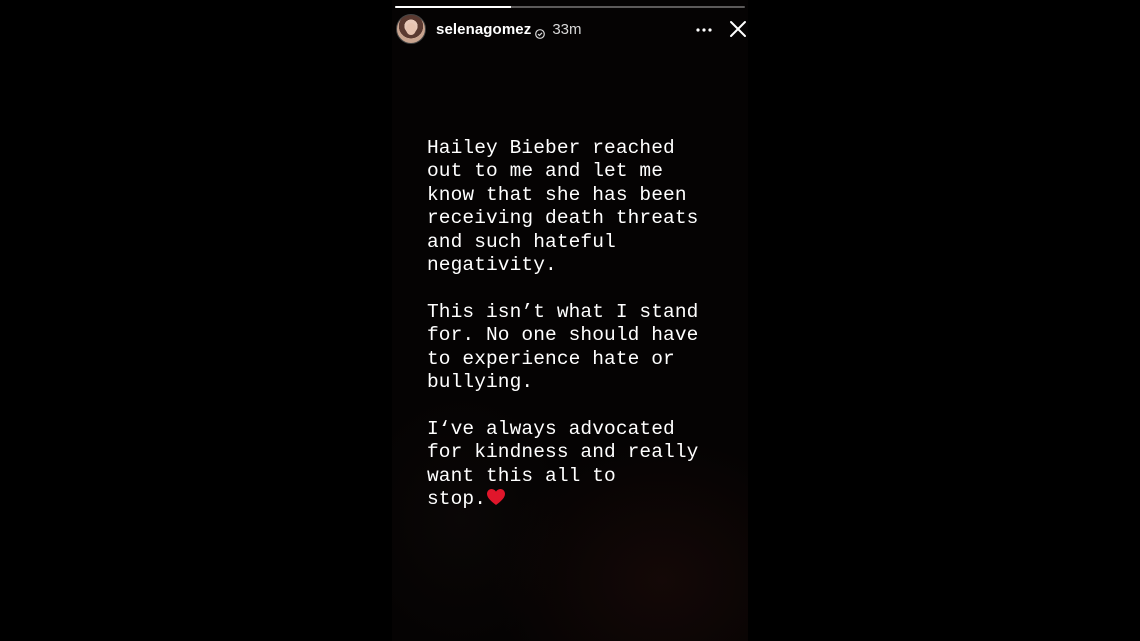 The height and width of the screenshot is (641, 1140). I want to click on story-progress-fill, so click(453, 7).